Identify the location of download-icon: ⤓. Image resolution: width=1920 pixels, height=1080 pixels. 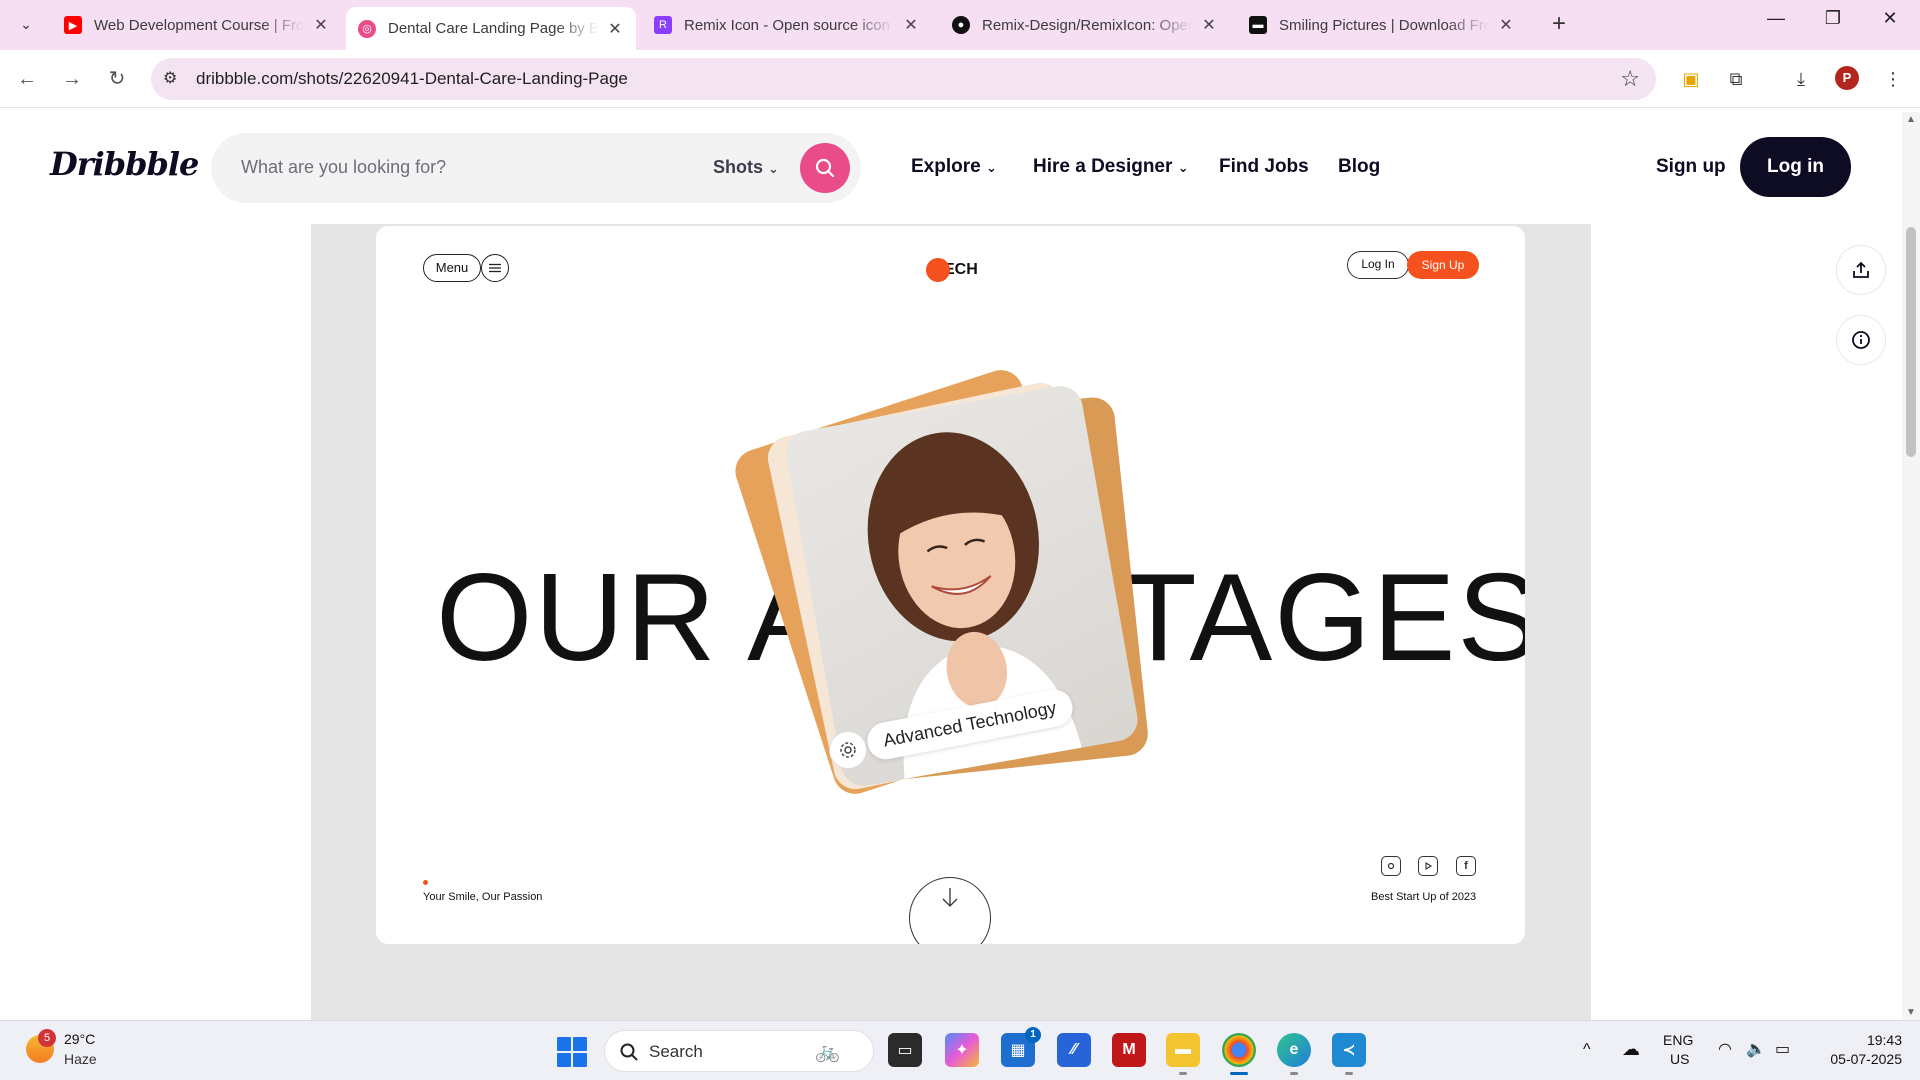
(1801, 79).